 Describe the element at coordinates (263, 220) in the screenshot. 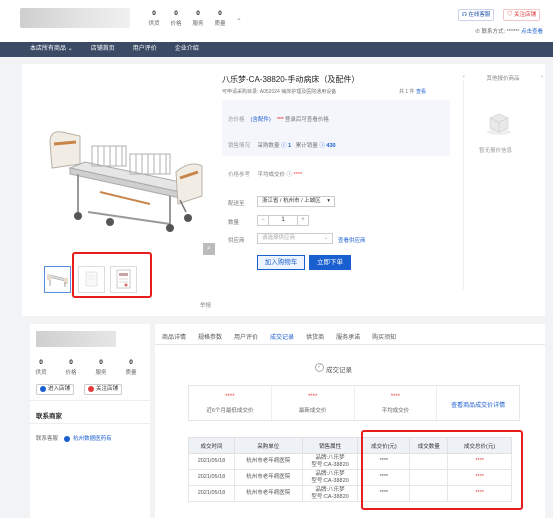

I see `minus-icon: −` at that location.